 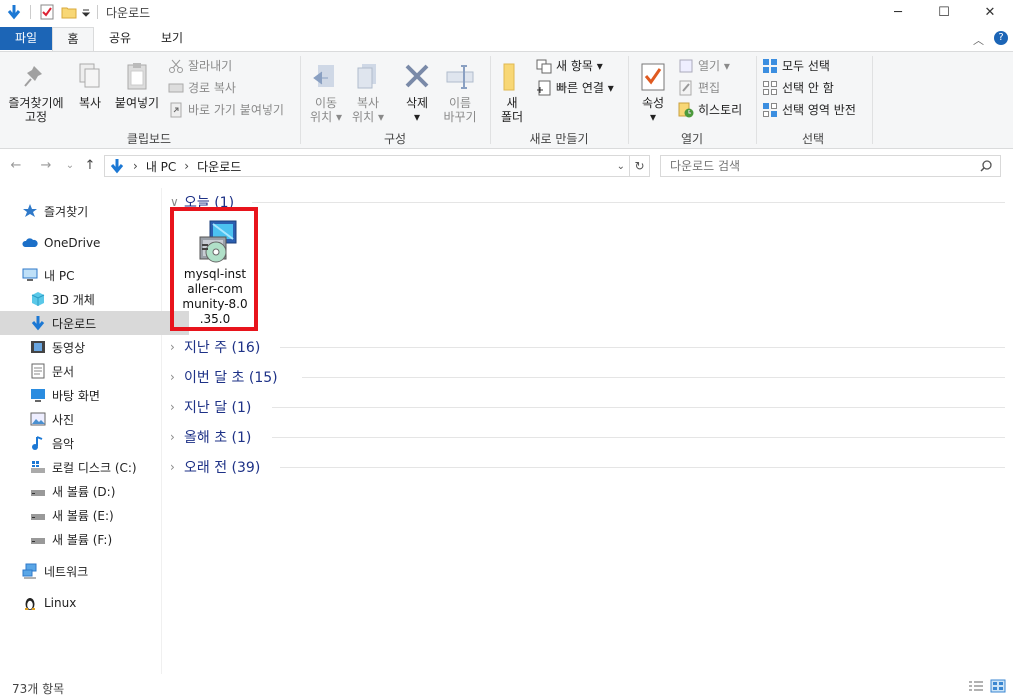 What do you see at coordinates (587, 407) in the screenshot?
I see `group-last-month: › 지난 달 (1)` at bounding box center [587, 407].